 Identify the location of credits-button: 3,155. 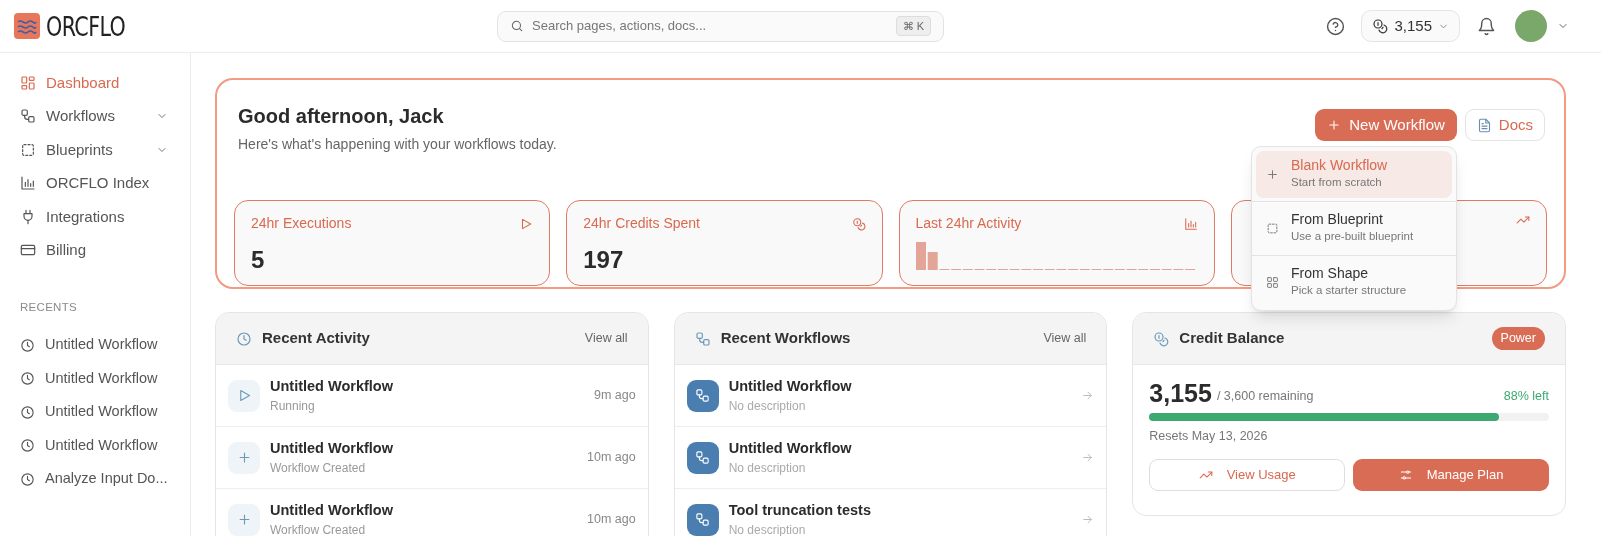
(1410, 26).